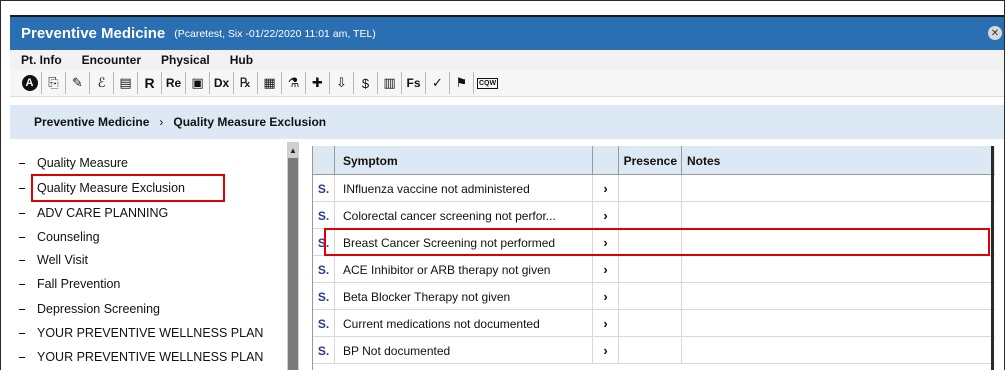  What do you see at coordinates (54, 83) in the screenshot?
I see `copy-icon: ⎘` at bounding box center [54, 83].